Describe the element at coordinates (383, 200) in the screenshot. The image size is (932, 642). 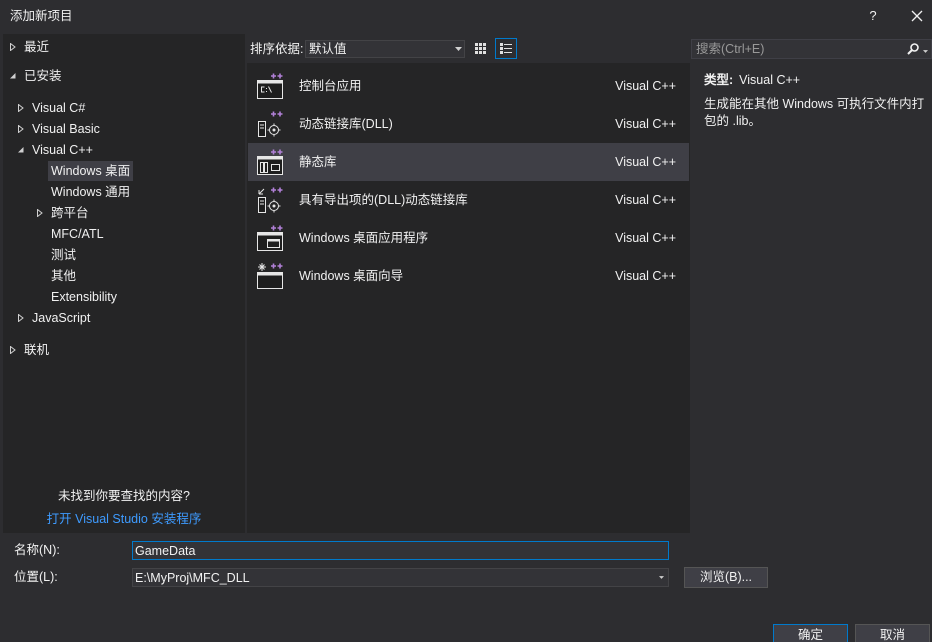
I see `template-name: 具有导出项的(DLL)动态链接库` at that location.